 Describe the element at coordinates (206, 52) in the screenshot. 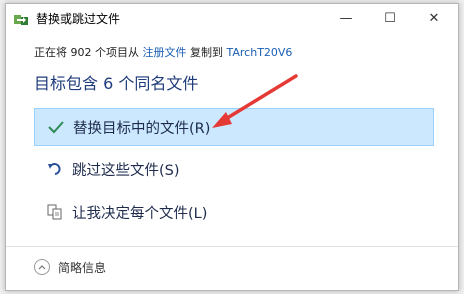

I see `info-middle: 复制到` at that location.